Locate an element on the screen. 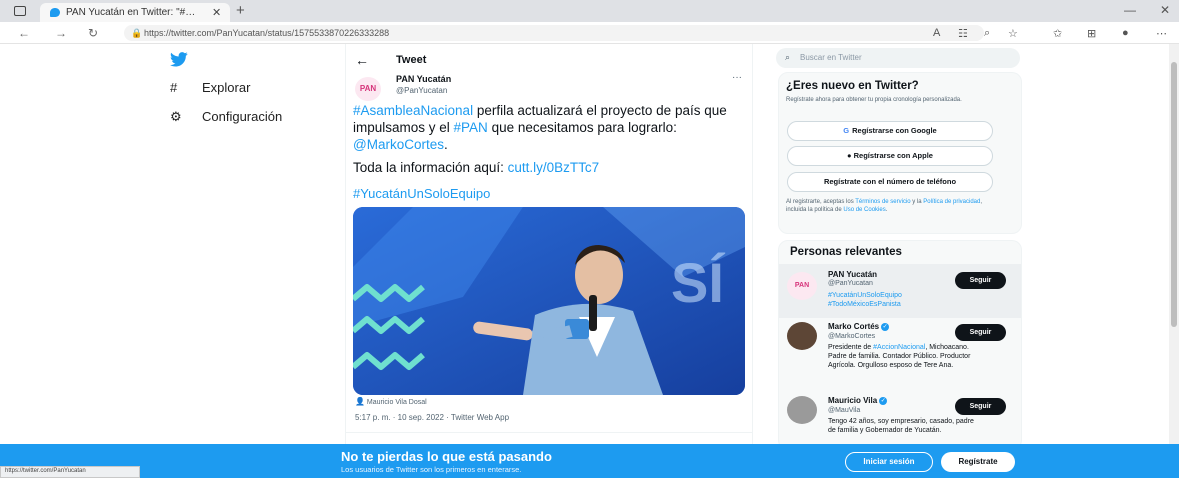 This screenshot has height=478, width=1179. svg-text: SÍ is located at coordinates (698, 282).